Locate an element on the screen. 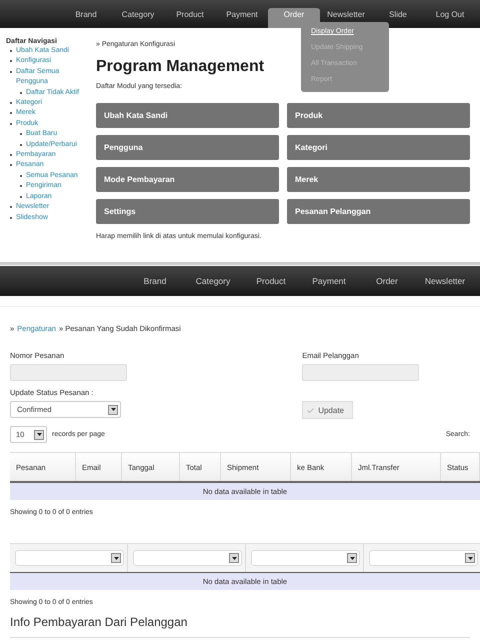 The image size is (480, 640). module-button: Produk is located at coordinates (378, 115).